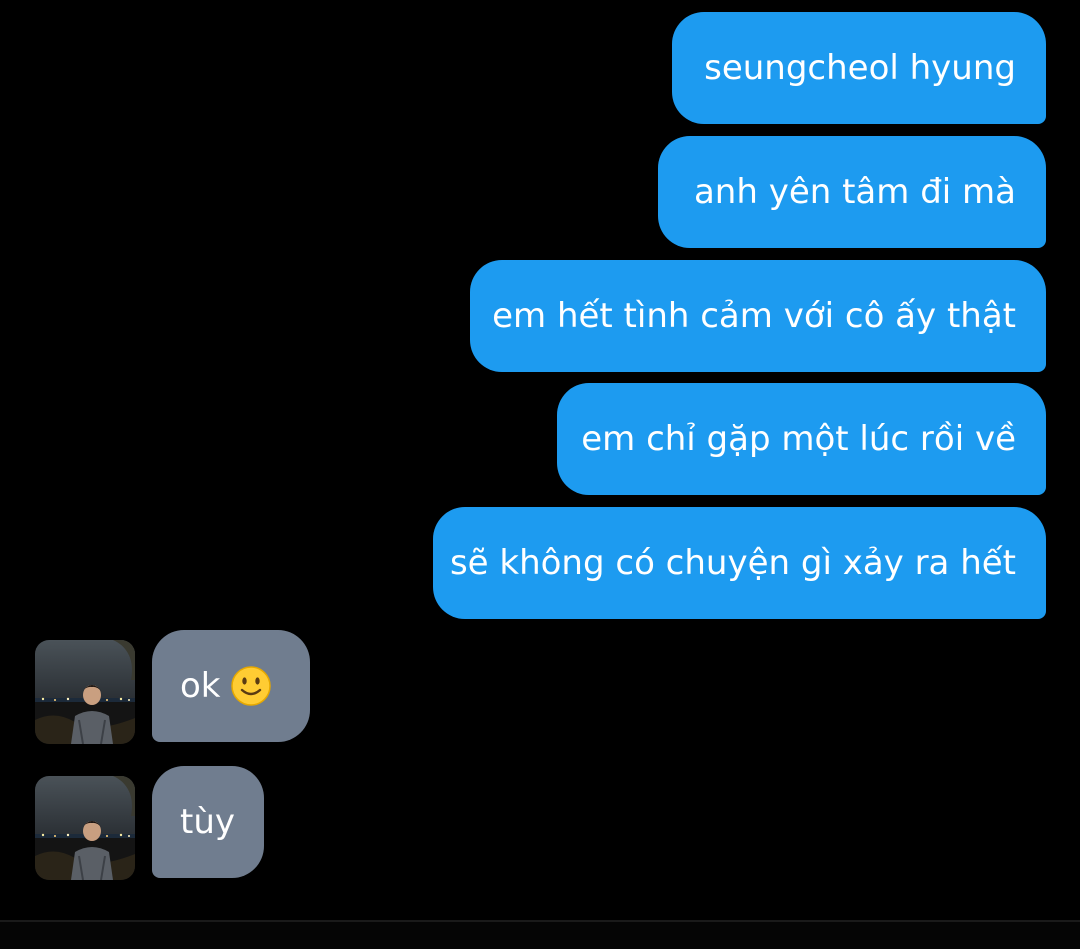 This screenshot has height=949, width=1080. I want to click on incoming-message-bubble: tùy, so click(208, 822).